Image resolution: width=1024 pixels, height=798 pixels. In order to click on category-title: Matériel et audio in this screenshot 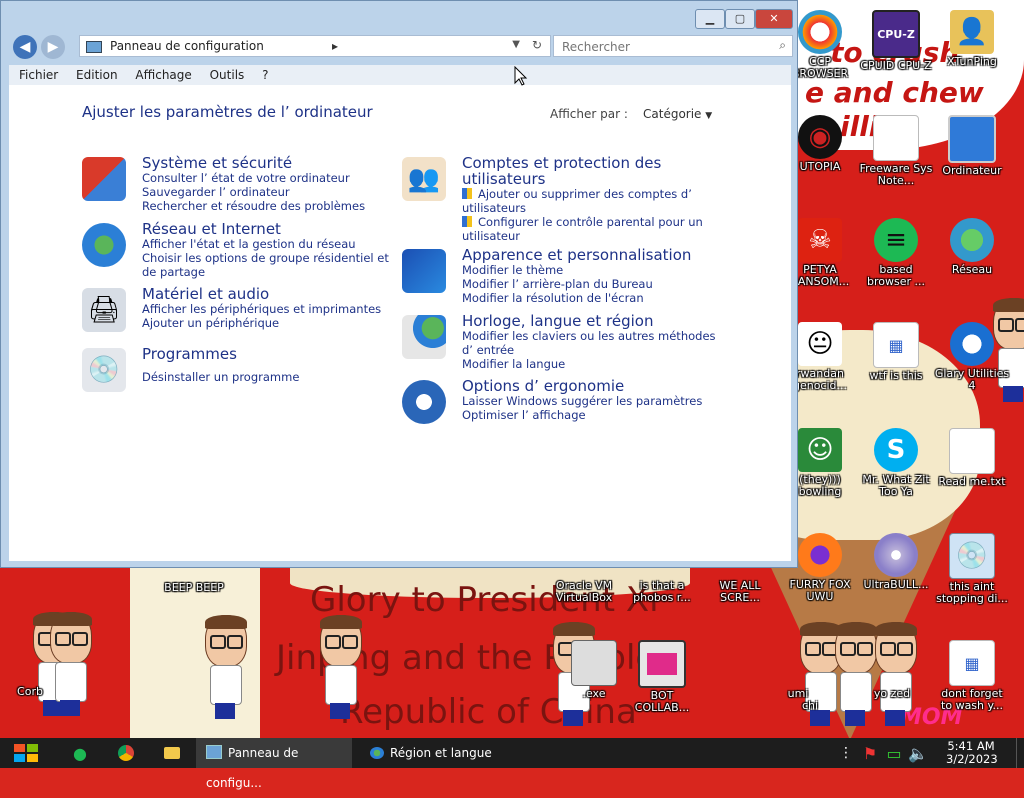, I will do `click(272, 294)`.